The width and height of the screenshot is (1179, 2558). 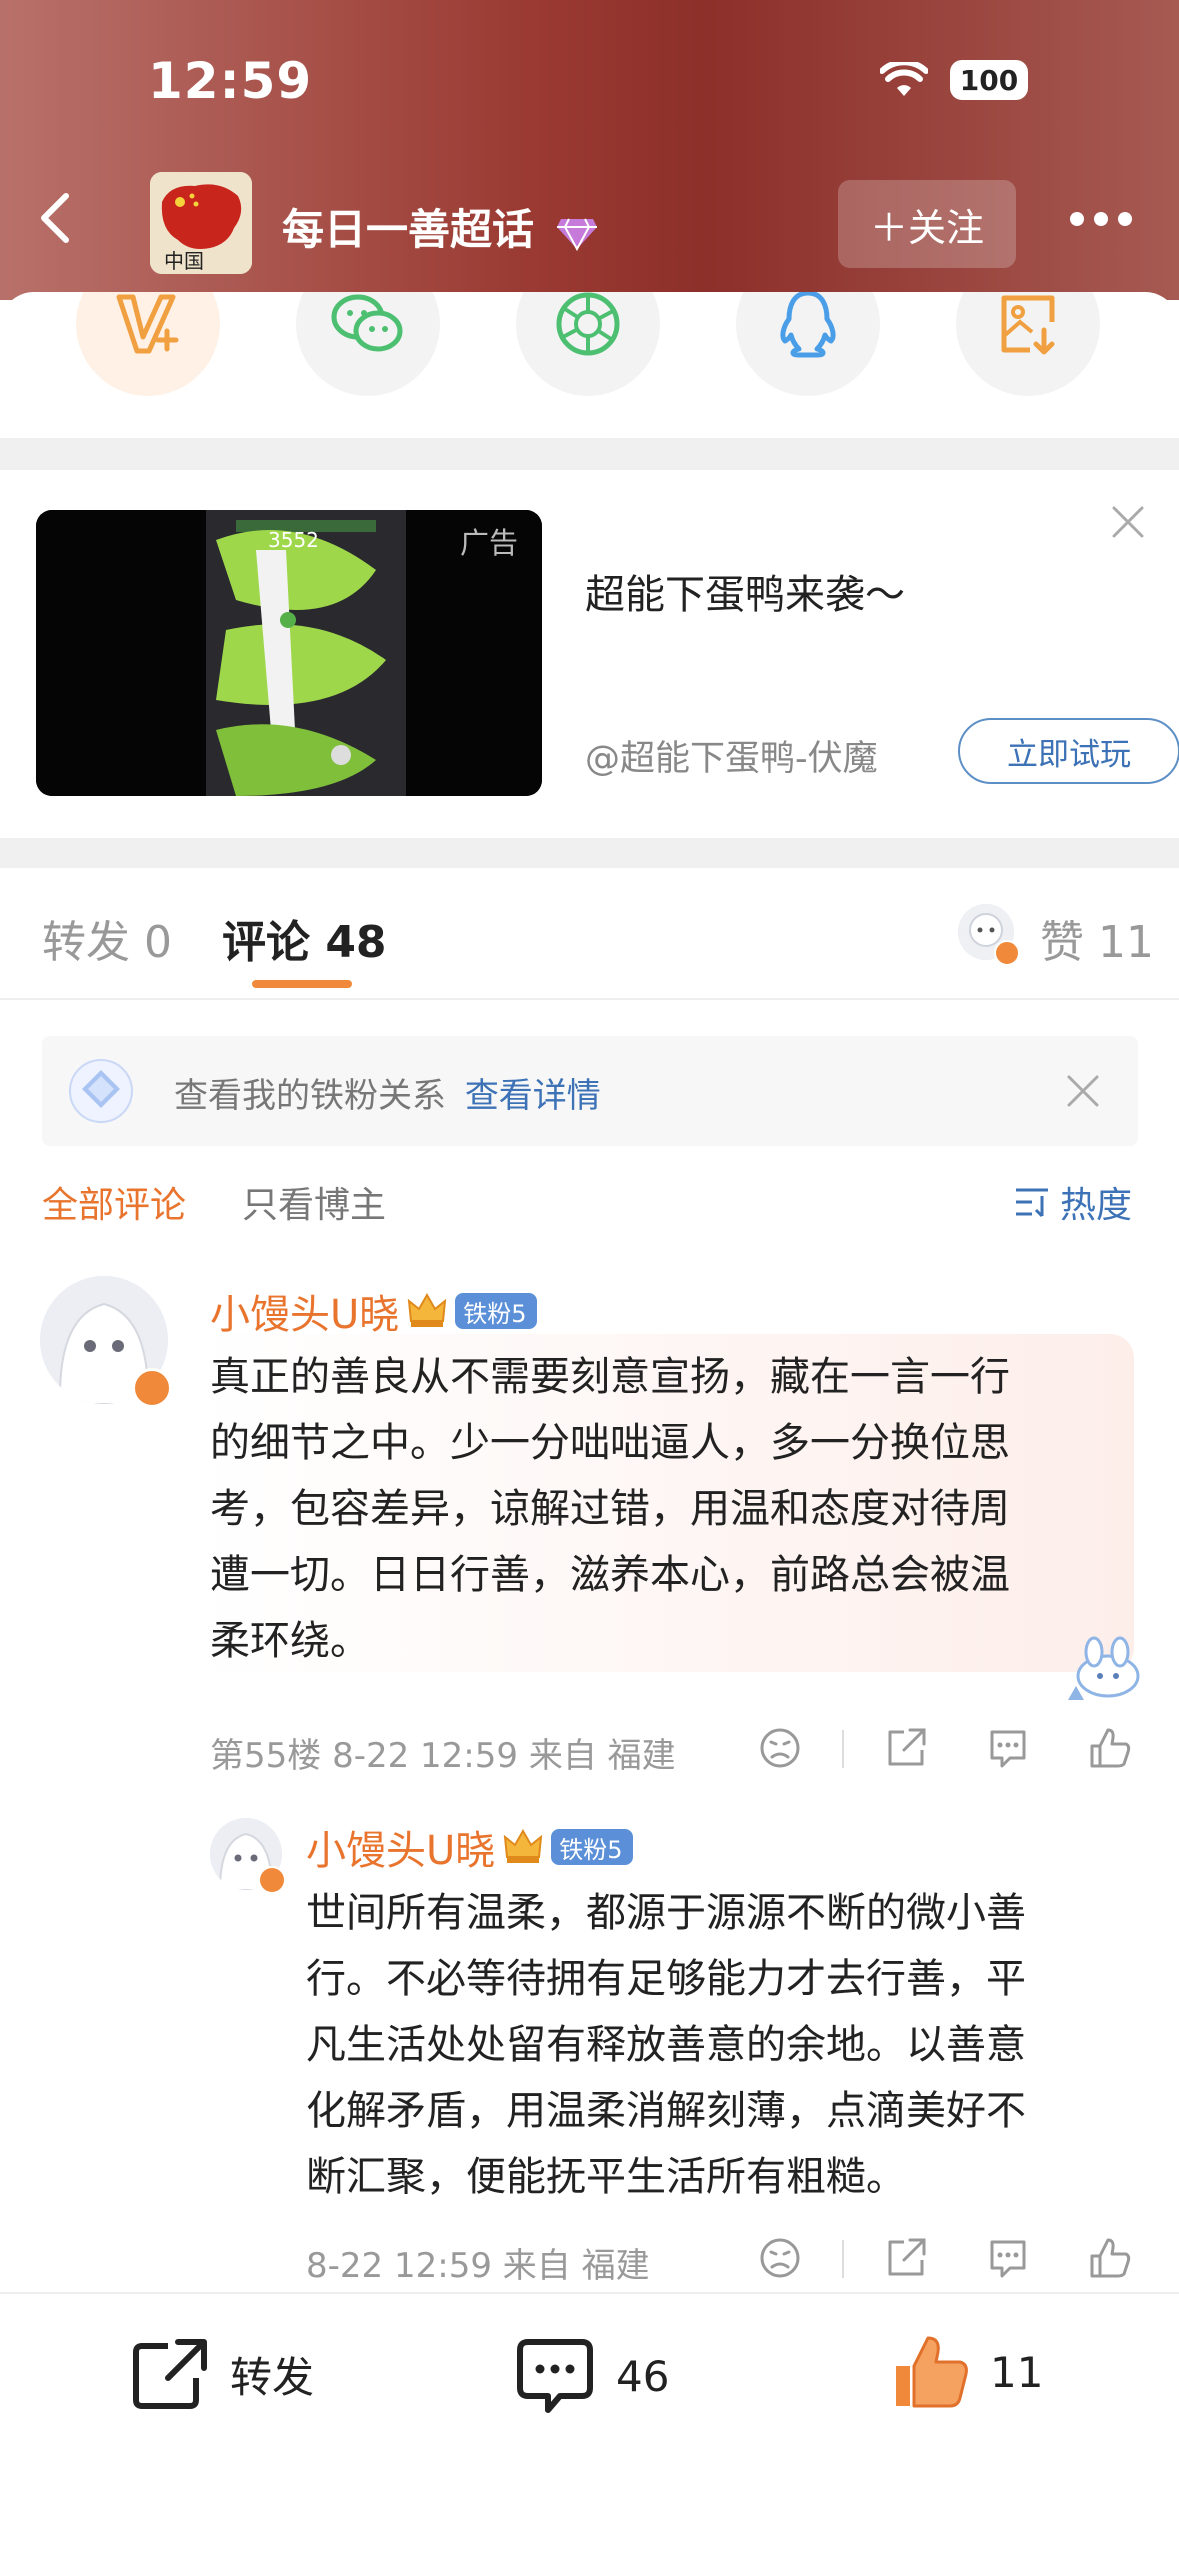 What do you see at coordinates (1072, 1202) in the screenshot?
I see `sort-hot-button: 热度` at bounding box center [1072, 1202].